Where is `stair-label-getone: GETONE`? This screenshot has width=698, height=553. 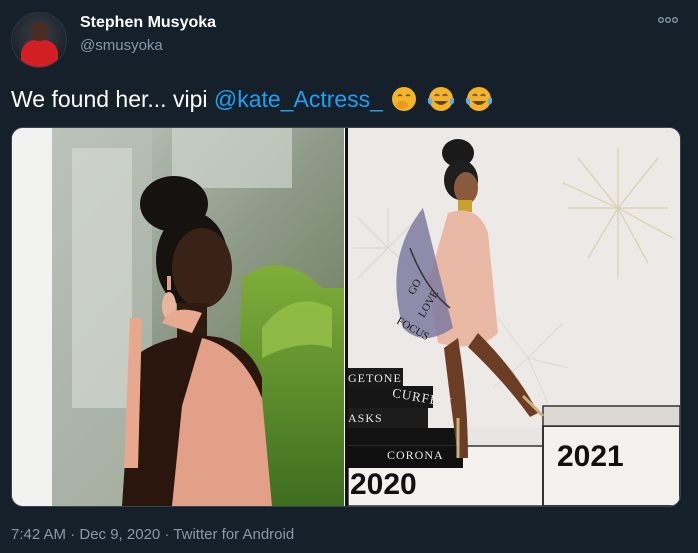 stair-label-getone: GETONE is located at coordinates (375, 378).